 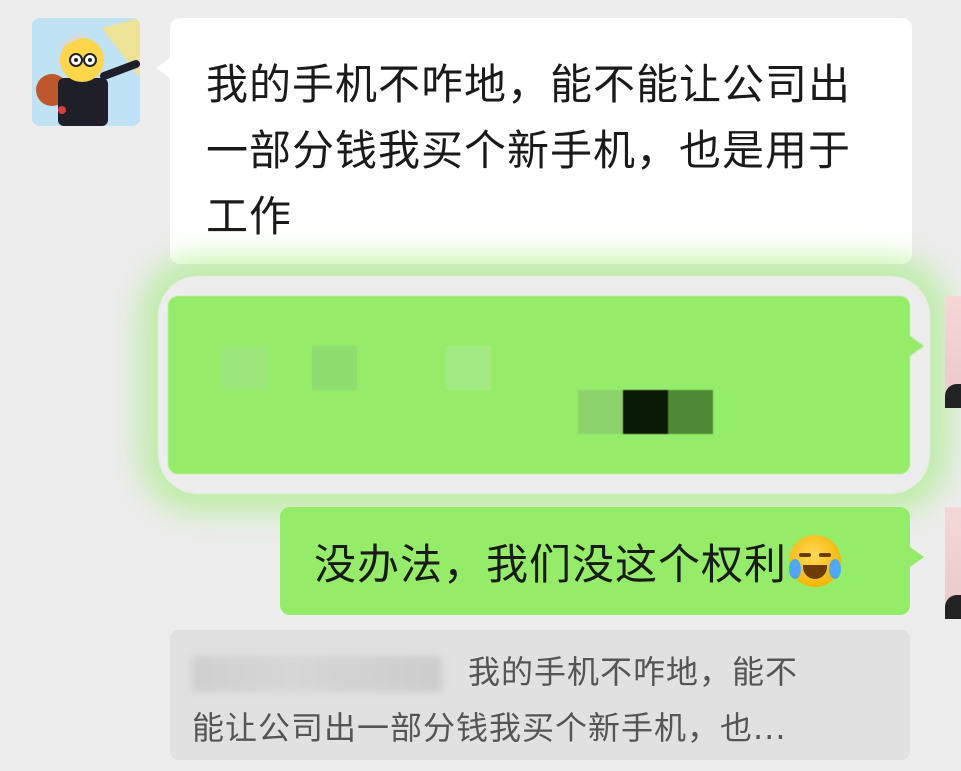 What do you see at coordinates (317, 674) in the screenshot?
I see `blurred-sender-name` at bounding box center [317, 674].